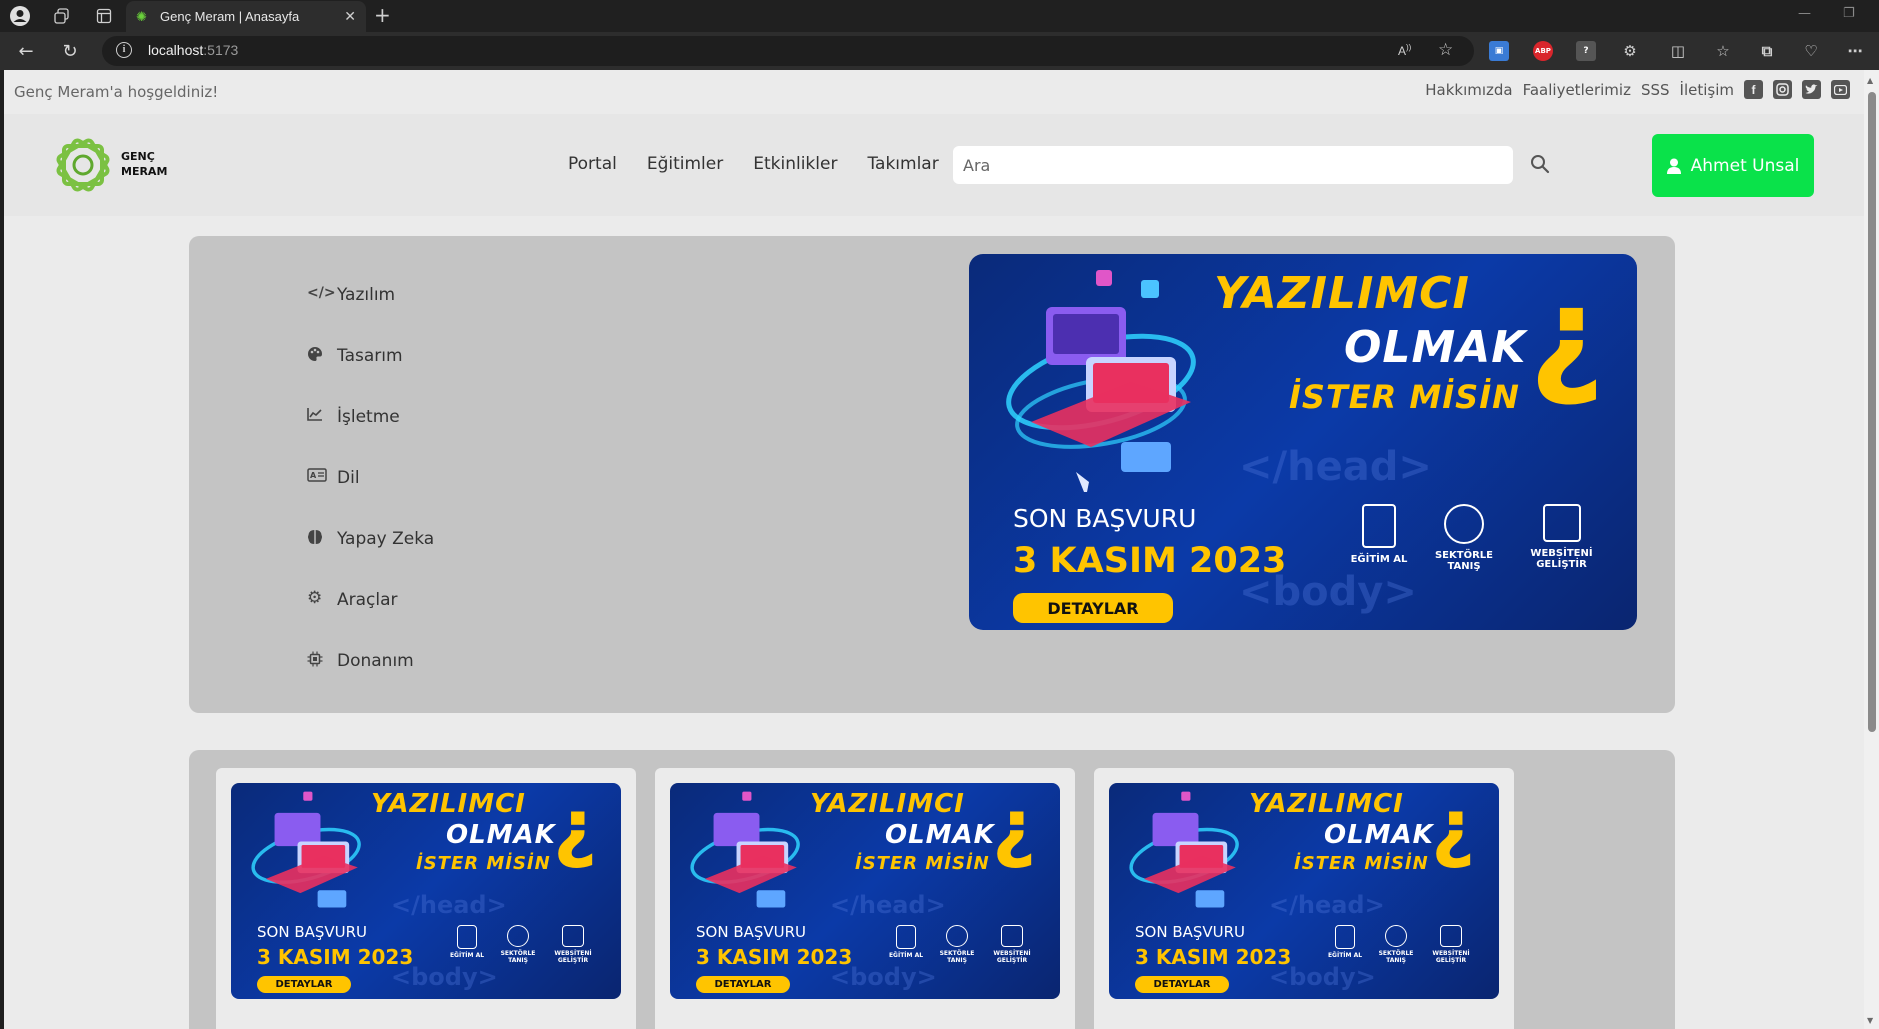 This screenshot has width=1879, height=1029. I want to click on browser-tab-active: ✺ Genç Meram | Anasayfa ✕, so click(246, 16).